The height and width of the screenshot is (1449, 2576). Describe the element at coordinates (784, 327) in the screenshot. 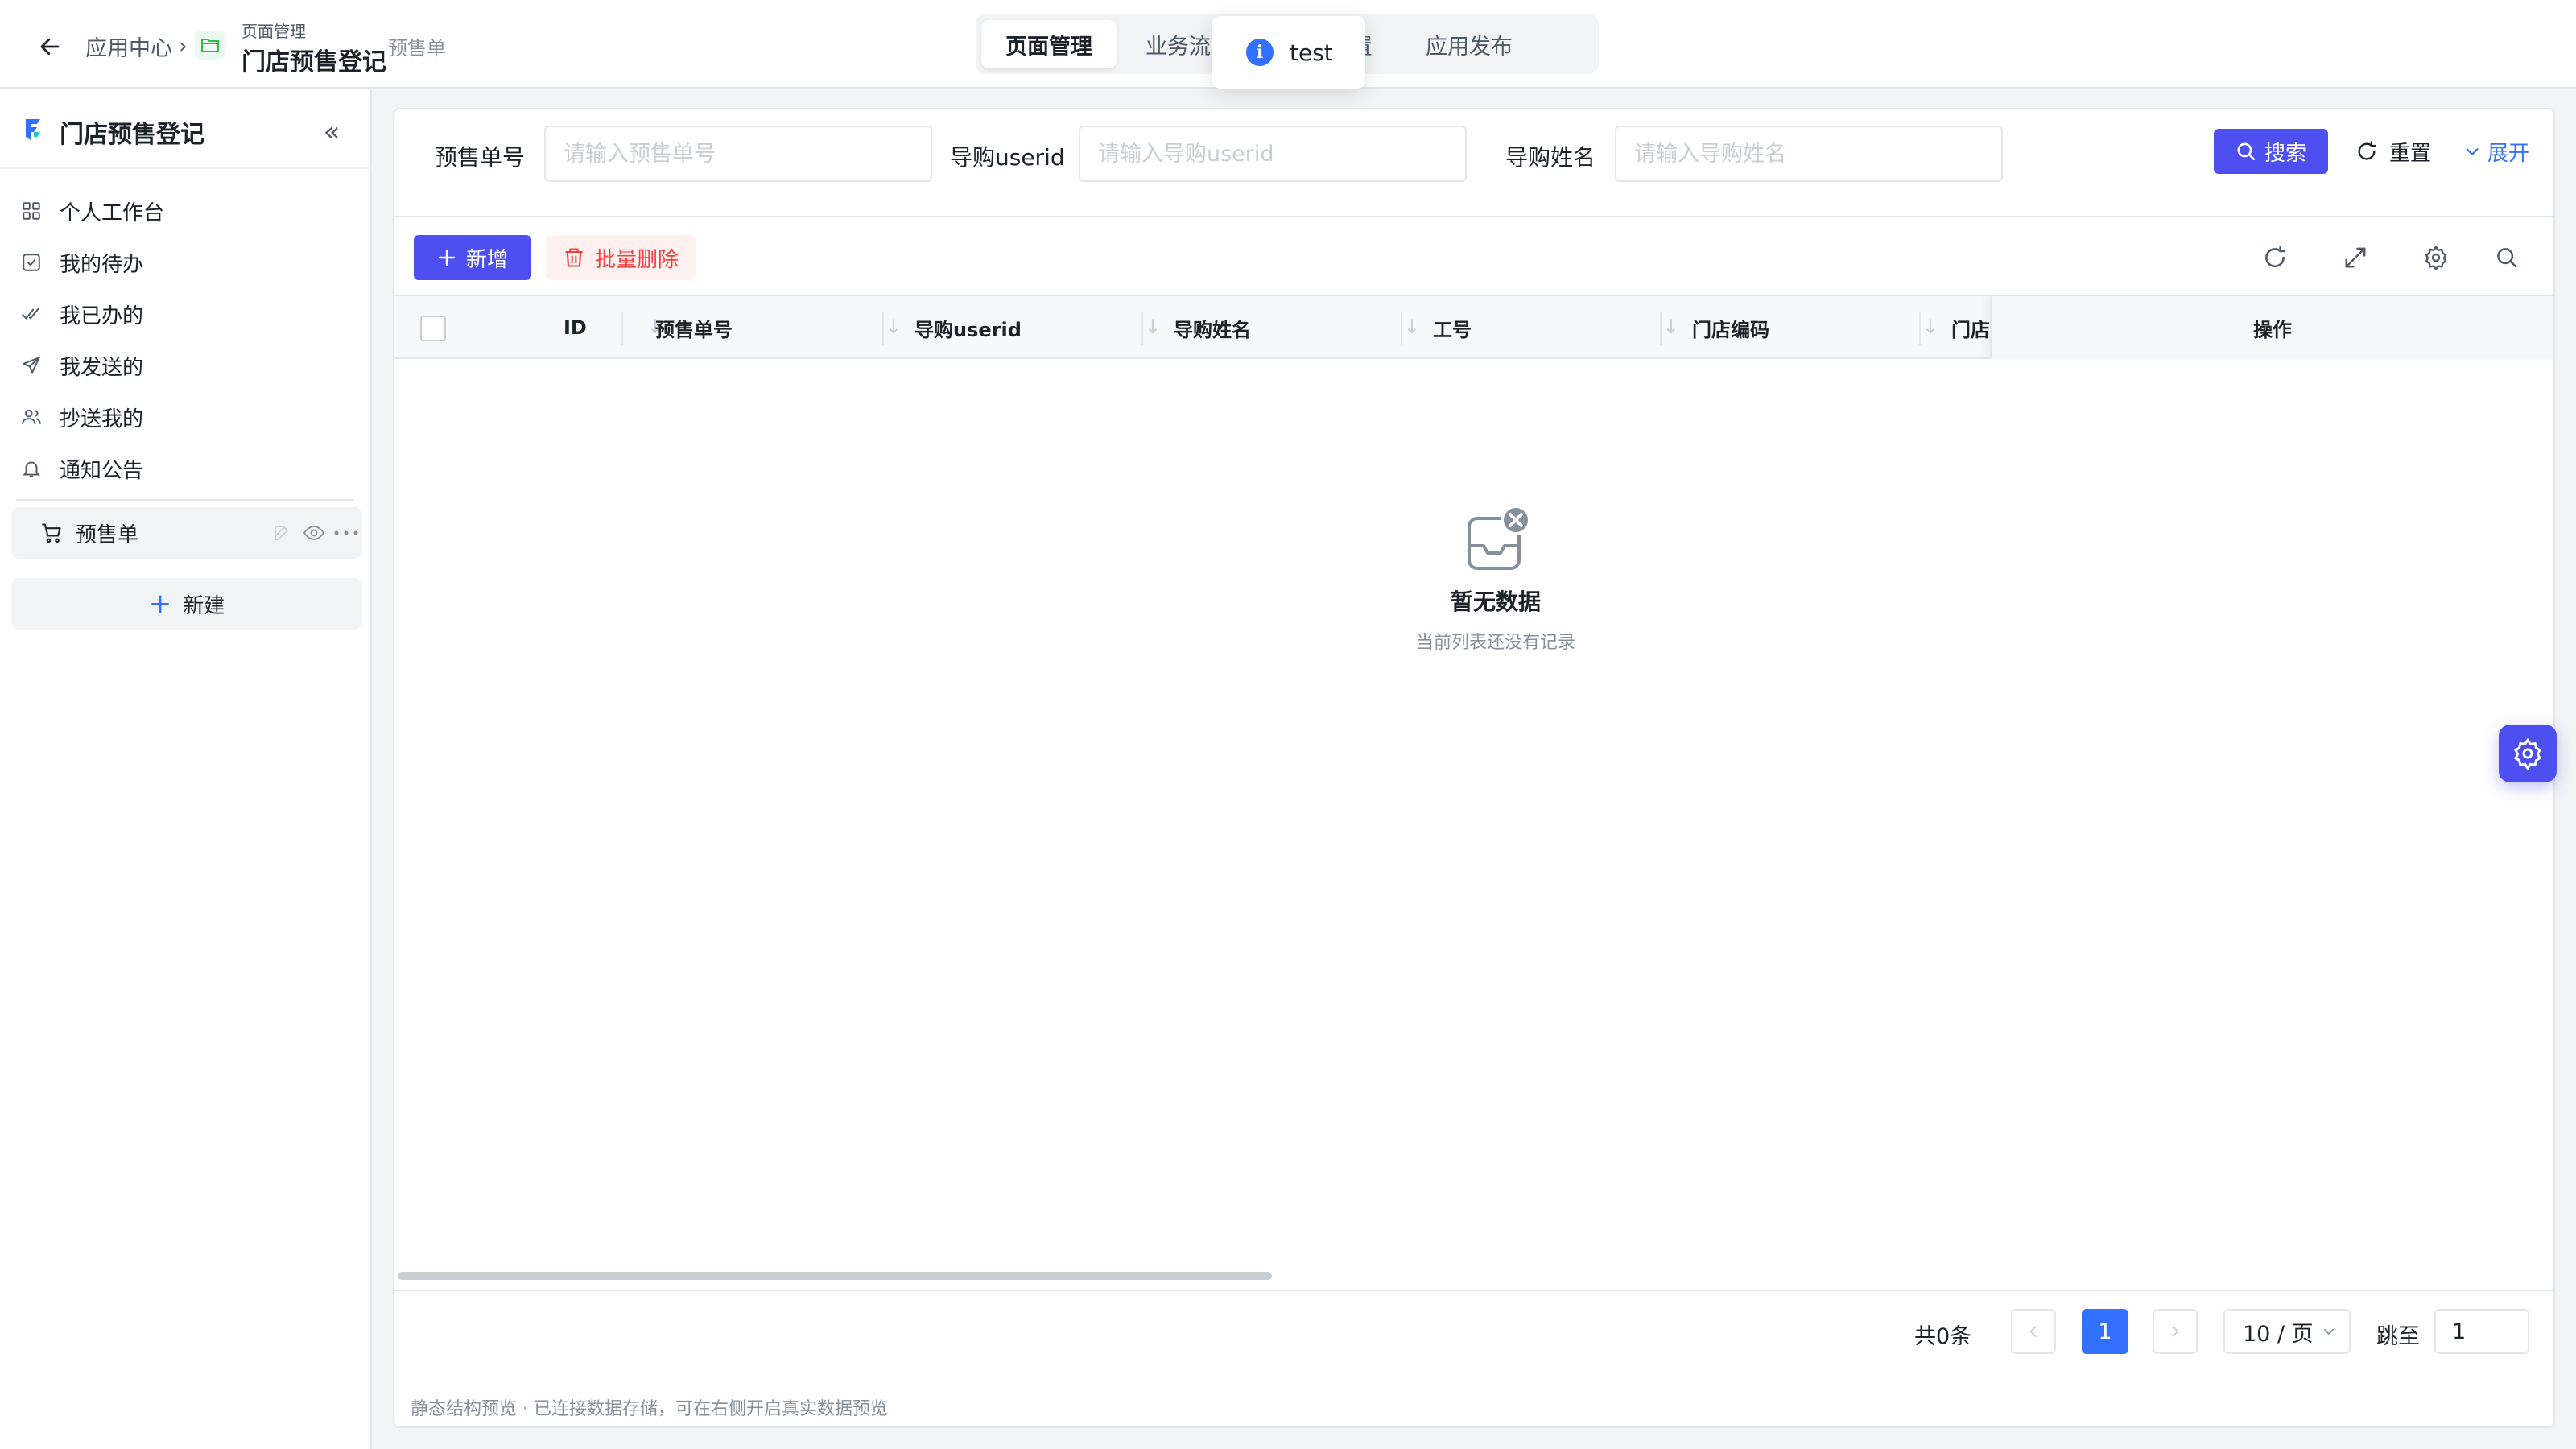

I see `column-header-order-no: 预售单号 ↓` at that location.